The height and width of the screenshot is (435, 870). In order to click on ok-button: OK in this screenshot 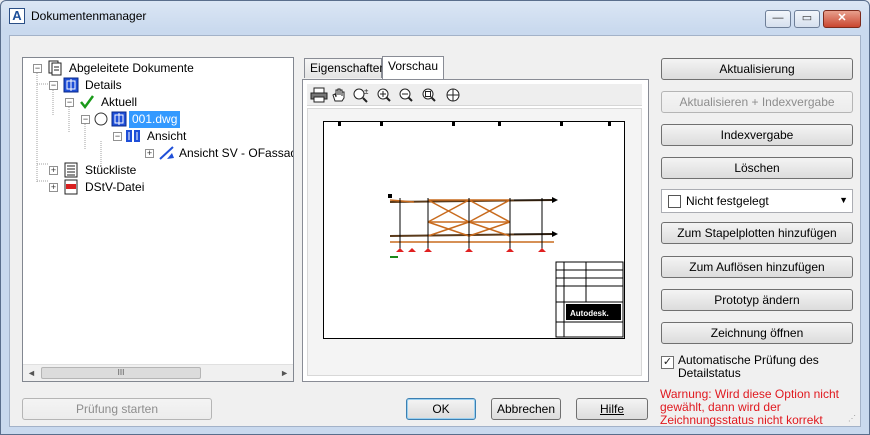, I will do `click(441, 409)`.